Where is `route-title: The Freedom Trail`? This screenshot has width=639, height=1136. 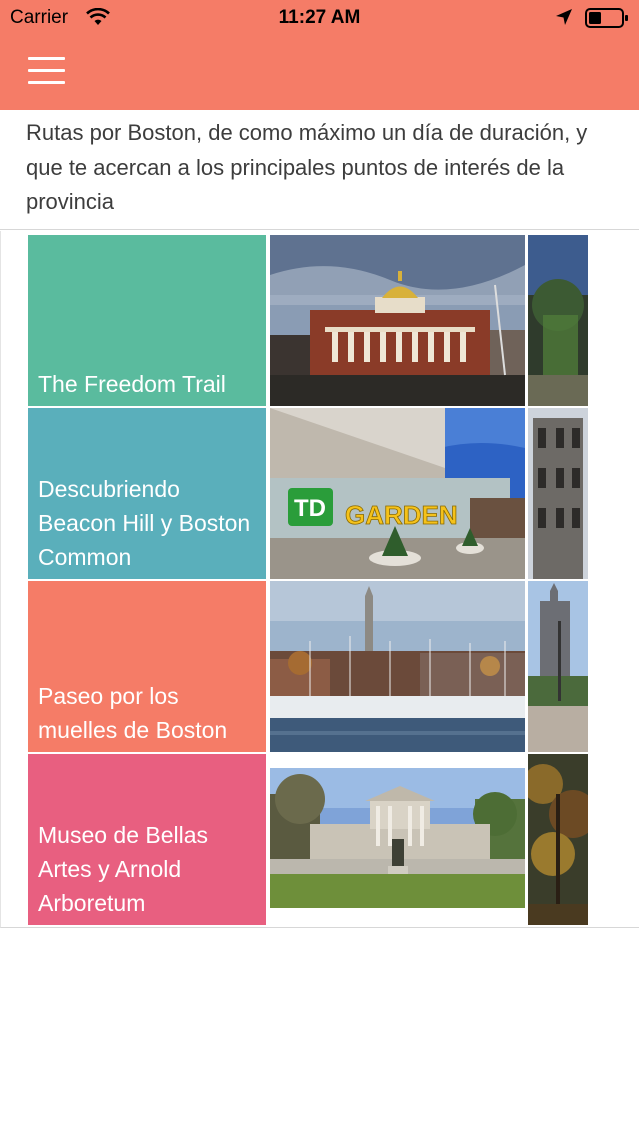
route-title: The Freedom Trail is located at coordinates (132, 384).